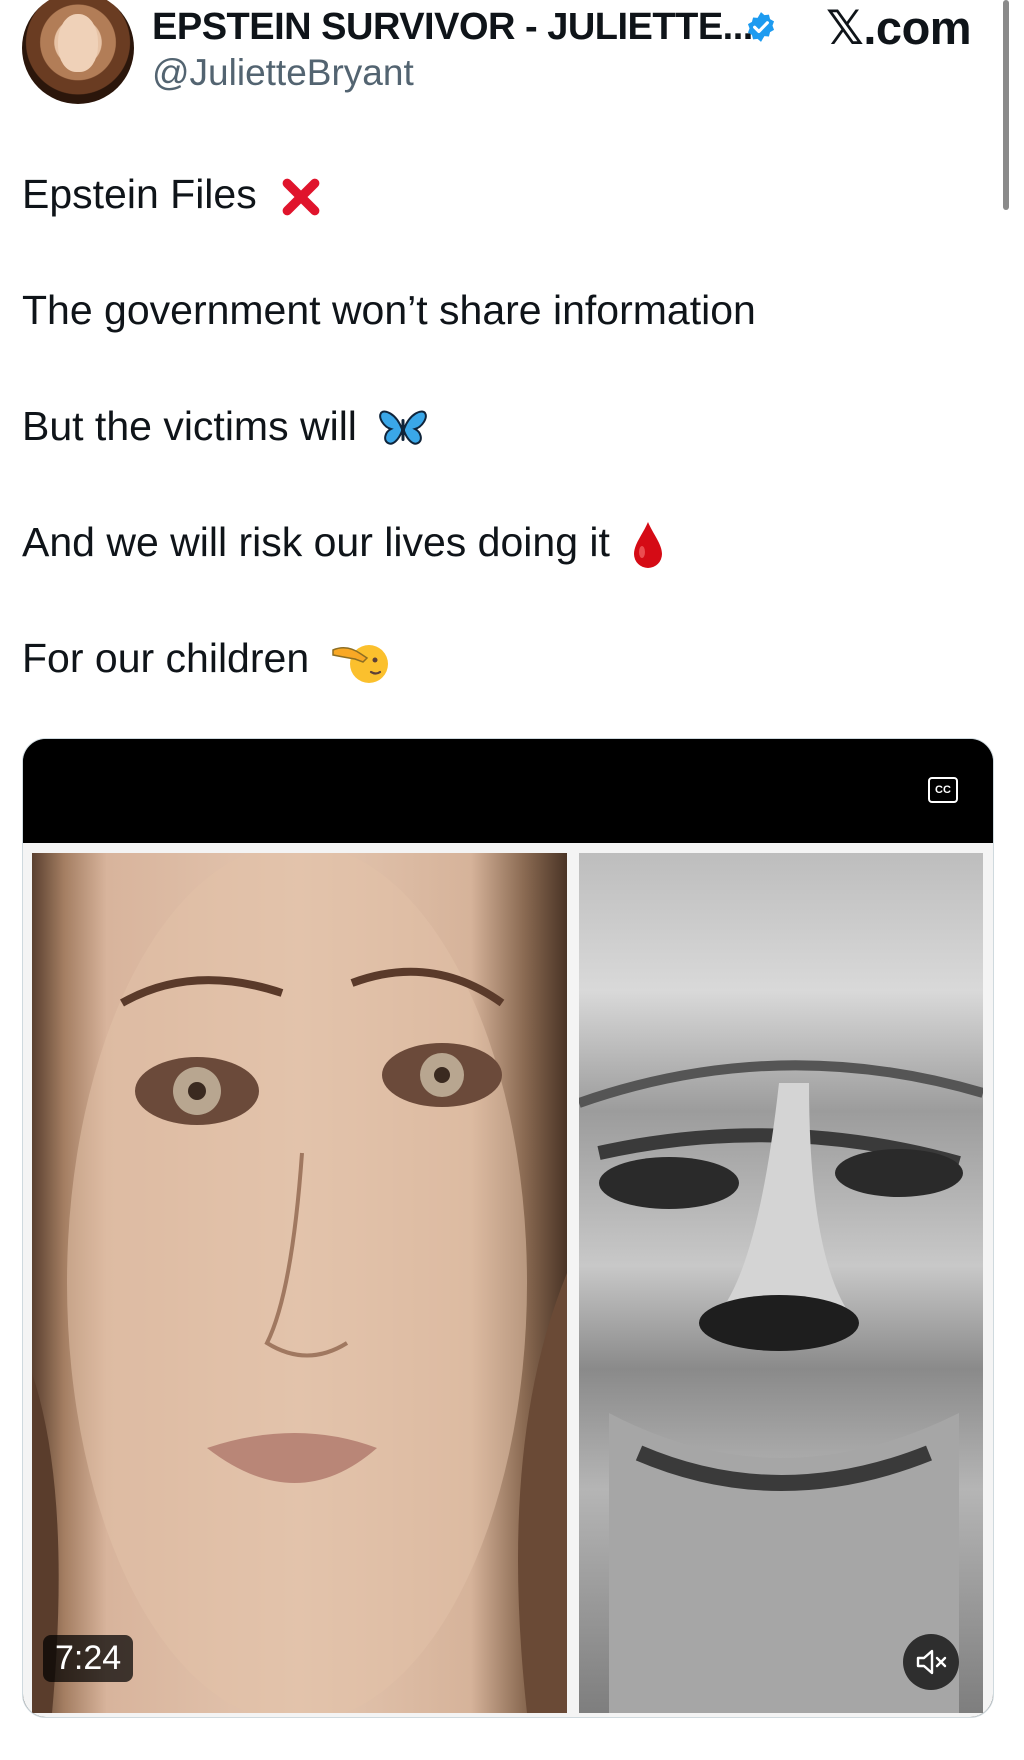 The image size is (1024, 1760). Describe the element at coordinates (508, 791) in the screenshot. I see `video-top-bar: CC` at that location.